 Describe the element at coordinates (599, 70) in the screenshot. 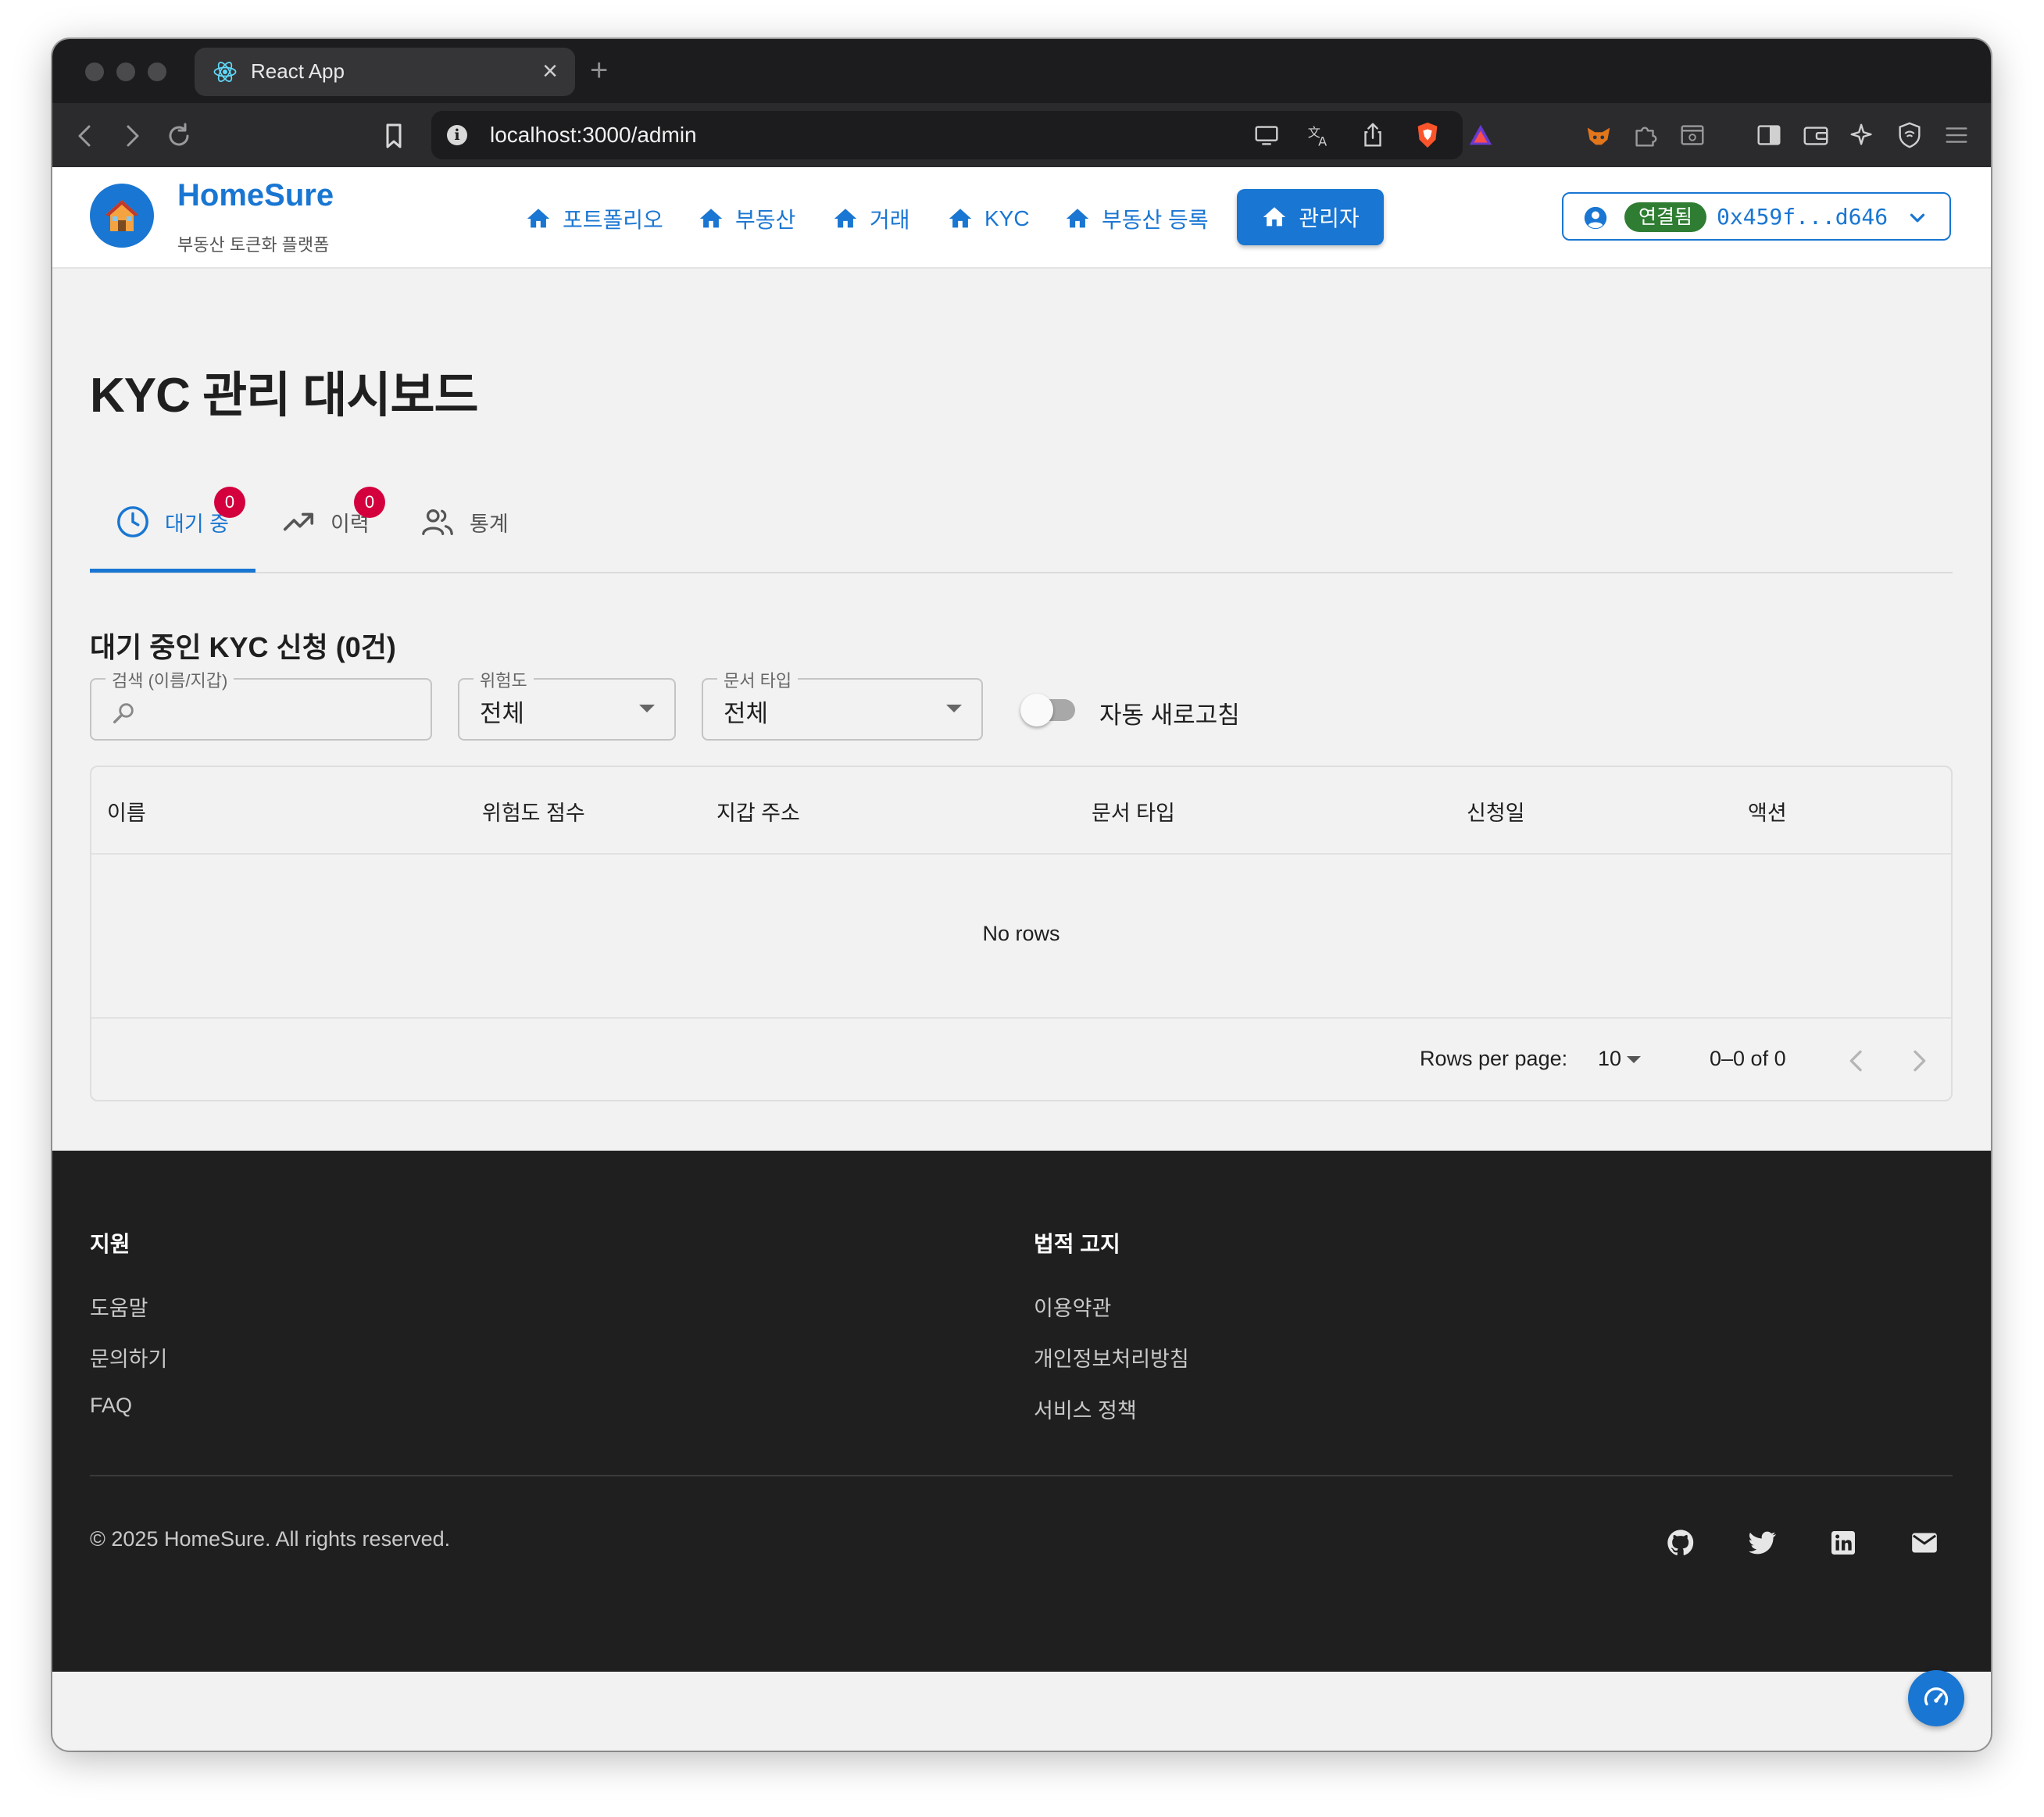

I see `new-tab-icon: +` at that location.